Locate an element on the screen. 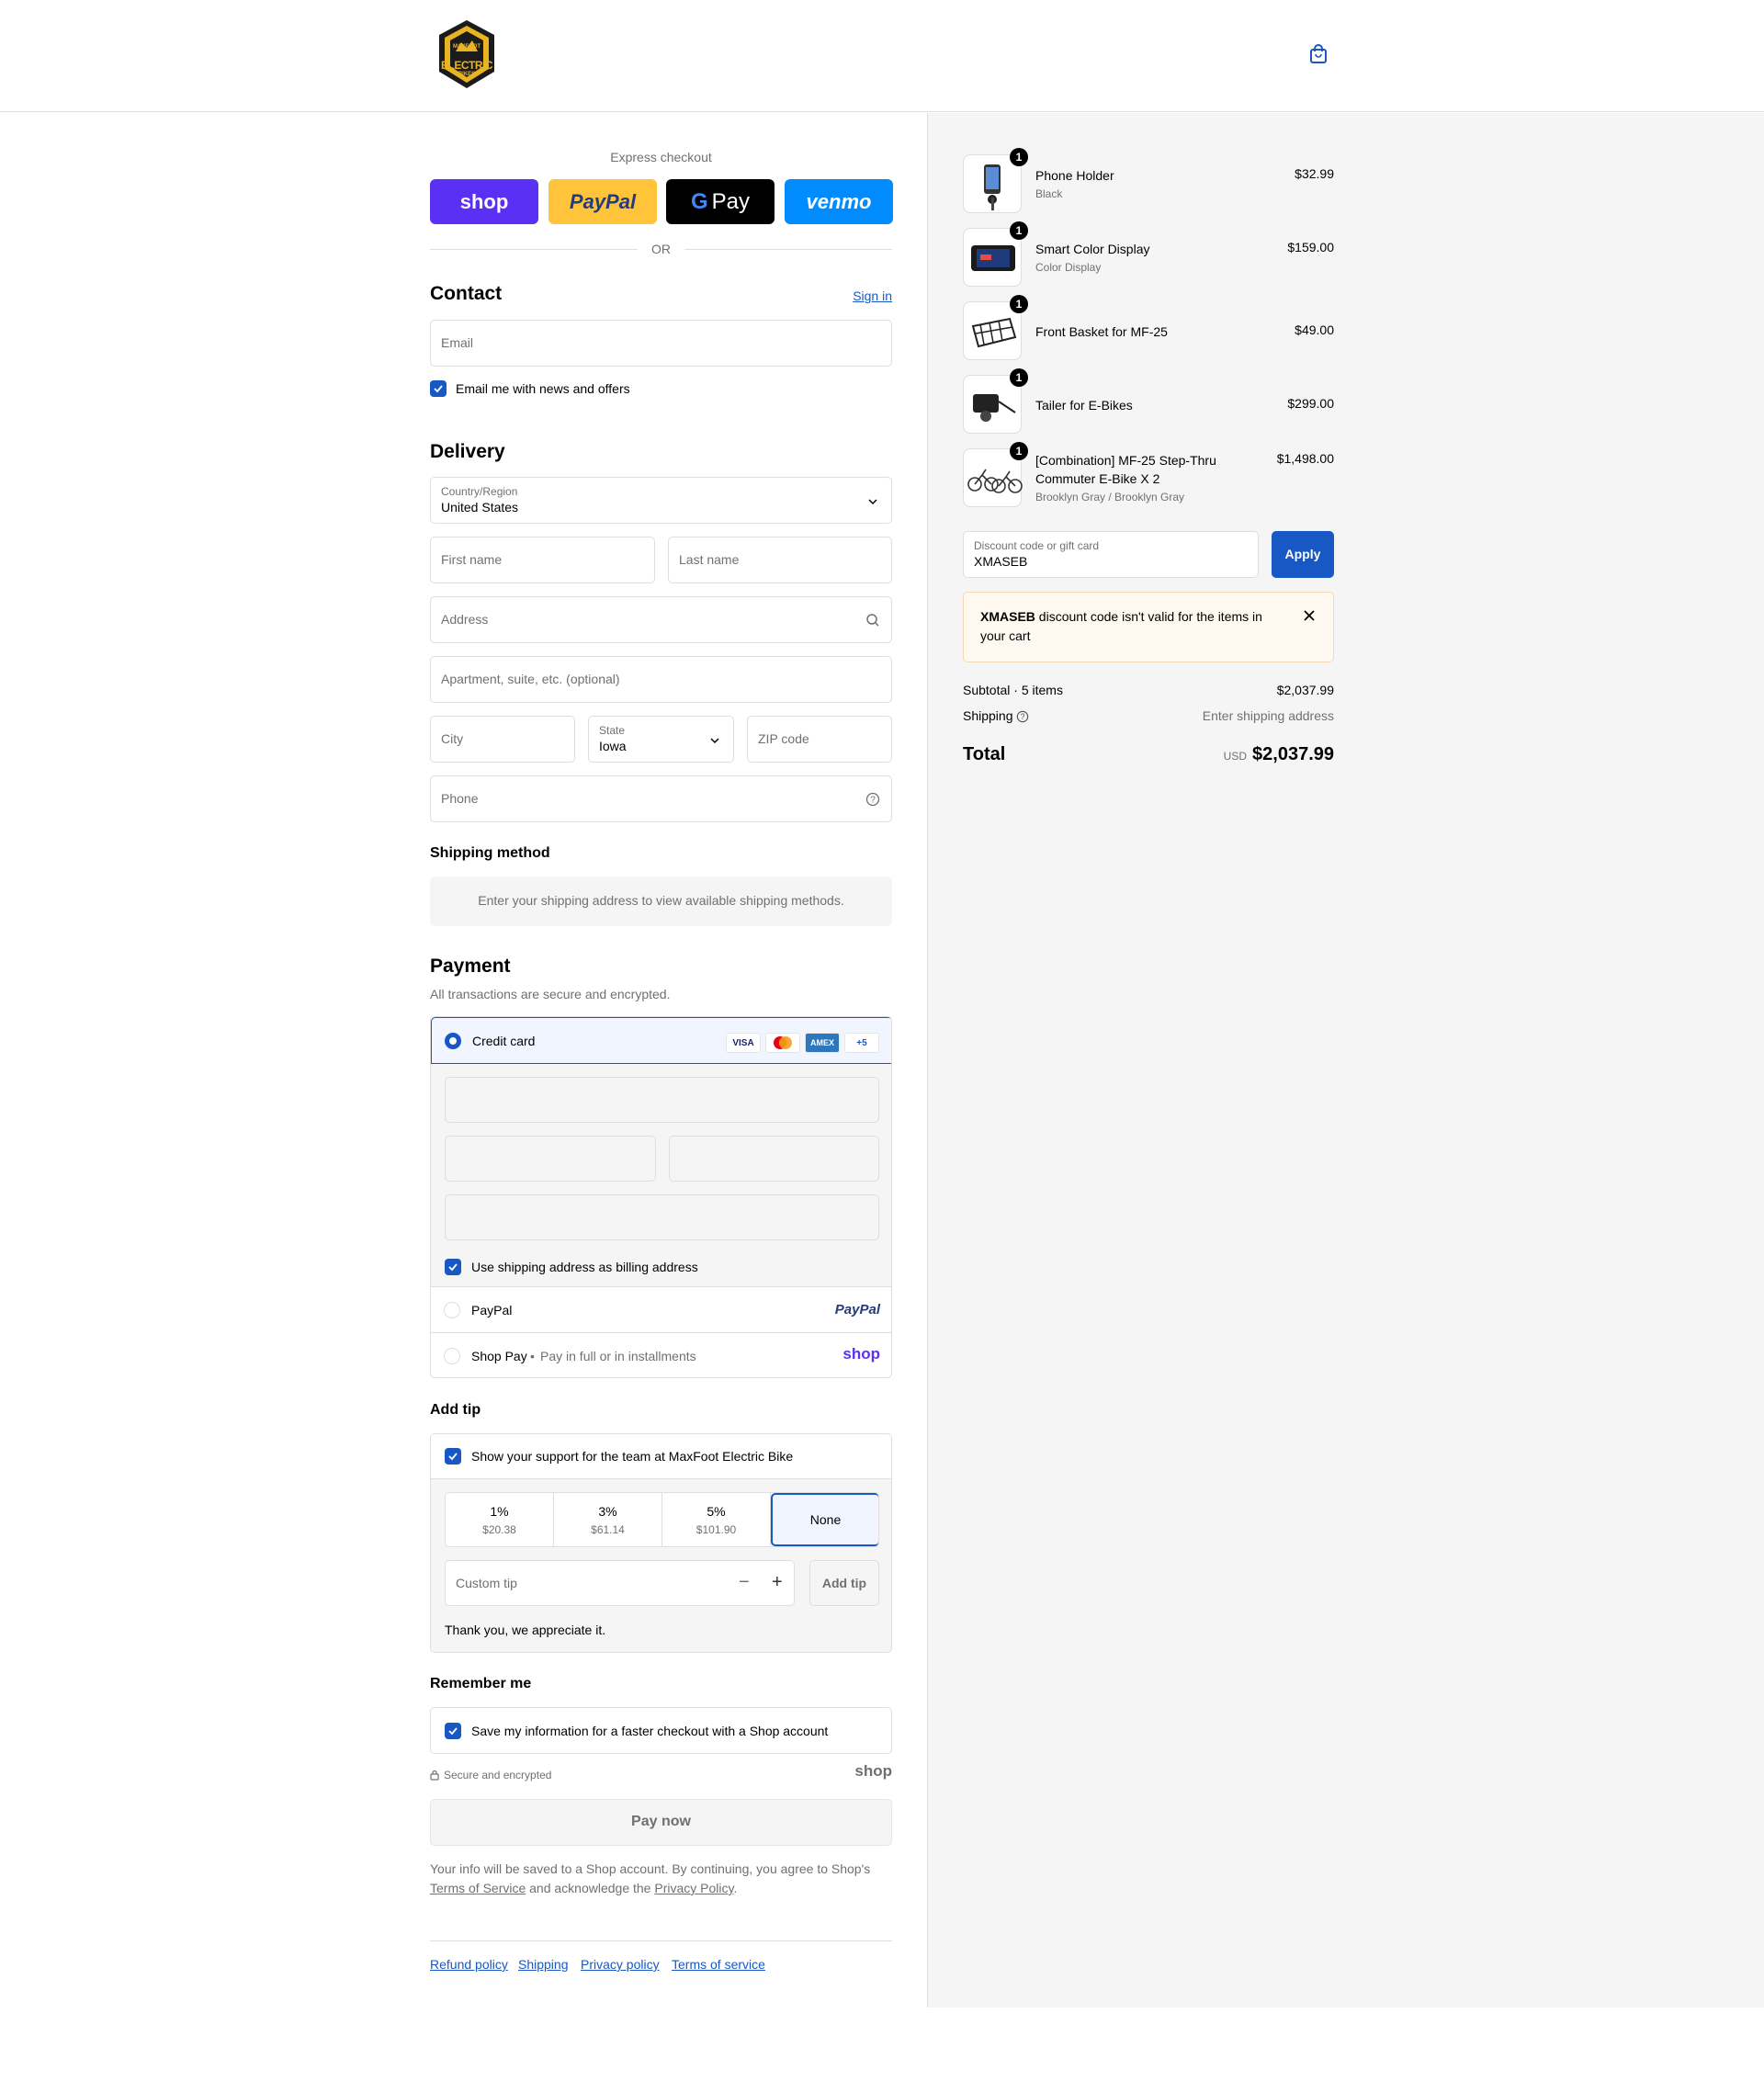  google-g-icon: G is located at coordinates (699, 201).